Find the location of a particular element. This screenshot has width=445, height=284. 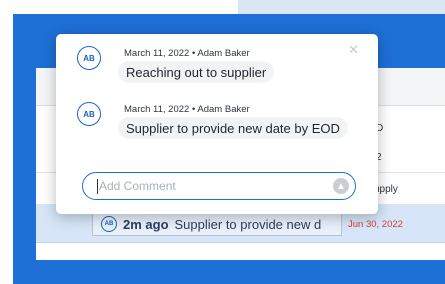

comment-time: 2m ago is located at coordinates (146, 224).